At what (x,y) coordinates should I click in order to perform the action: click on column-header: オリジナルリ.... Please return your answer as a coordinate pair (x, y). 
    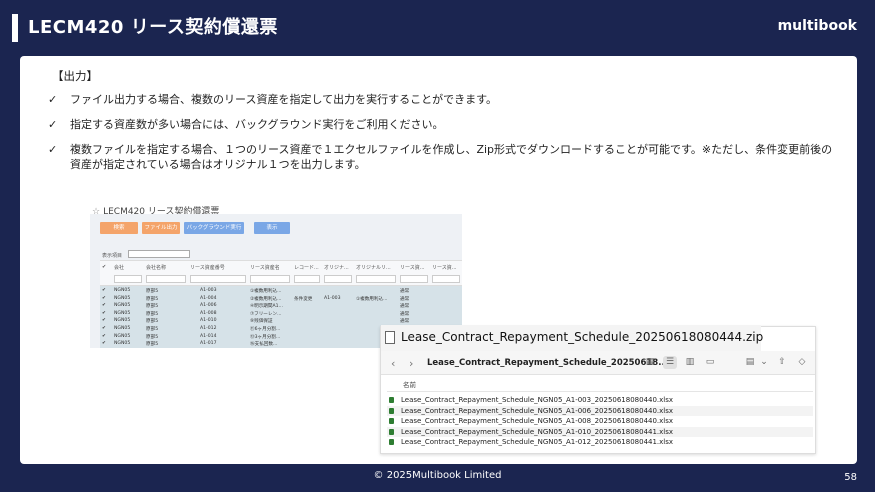
    Looking at the image, I should click on (373, 267).